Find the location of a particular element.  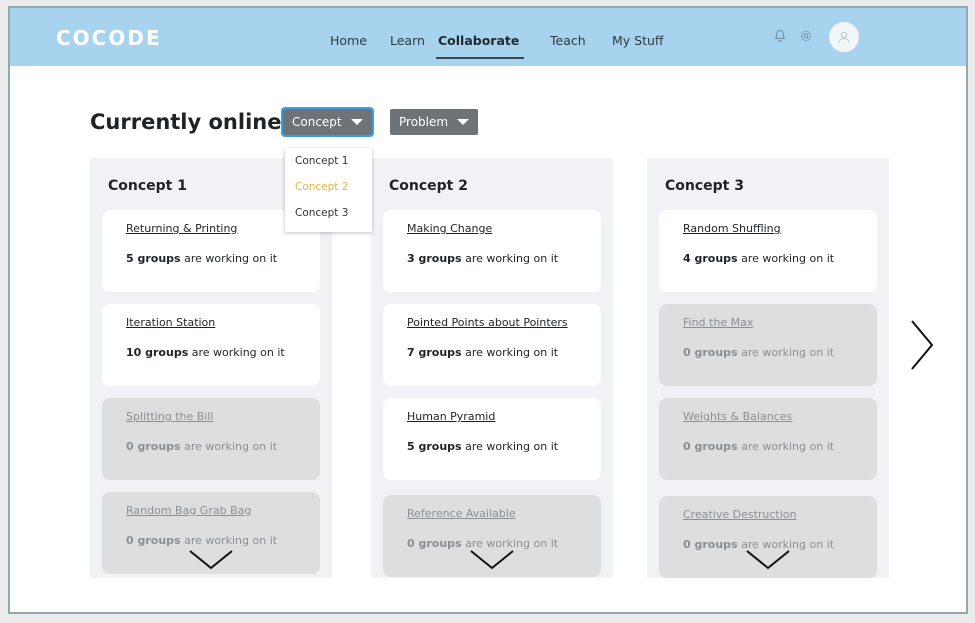

group-status: 7 groups are working on it is located at coordinates (482, 352).